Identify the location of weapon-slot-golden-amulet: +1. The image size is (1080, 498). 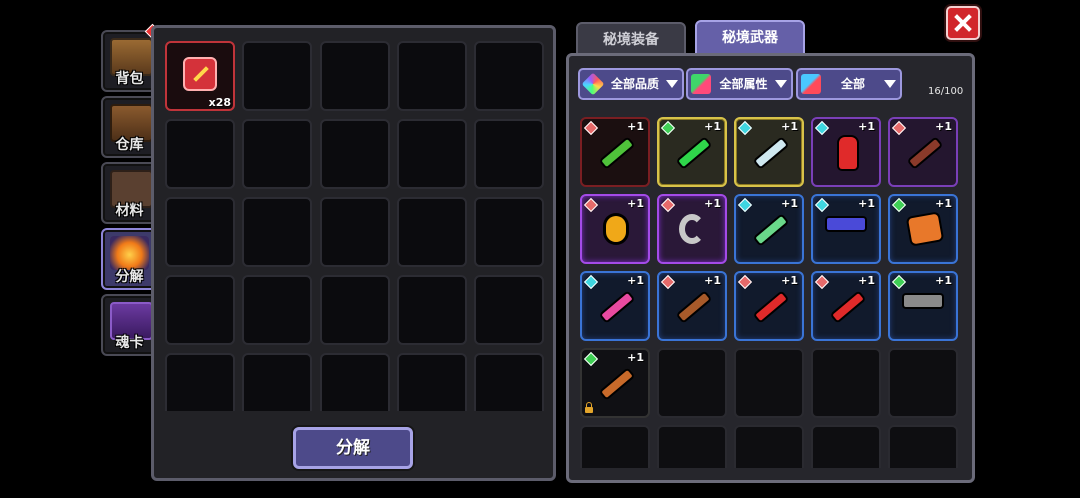
(615, 229).